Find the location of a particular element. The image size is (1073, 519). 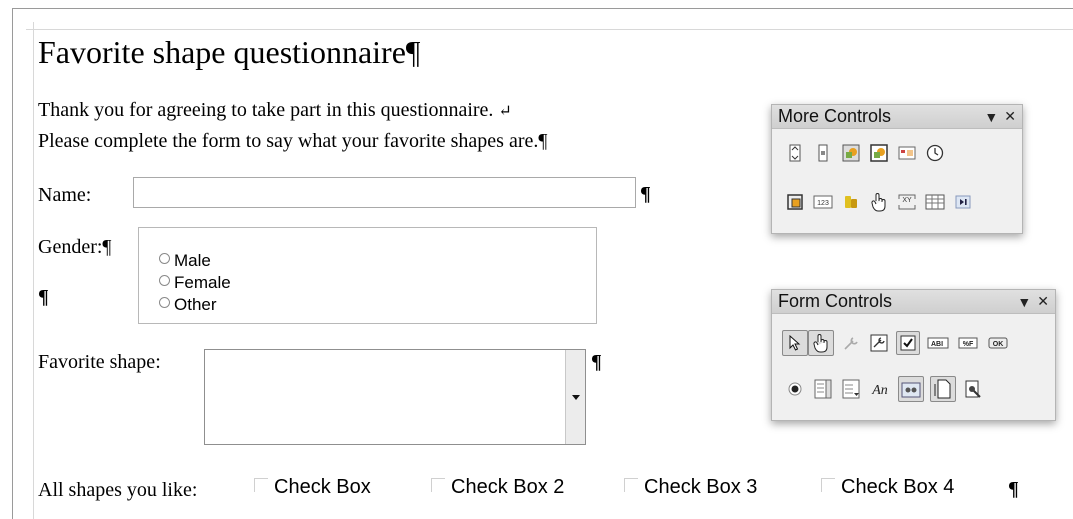

text-box-text: ABI is located at coordinates (937, 344).